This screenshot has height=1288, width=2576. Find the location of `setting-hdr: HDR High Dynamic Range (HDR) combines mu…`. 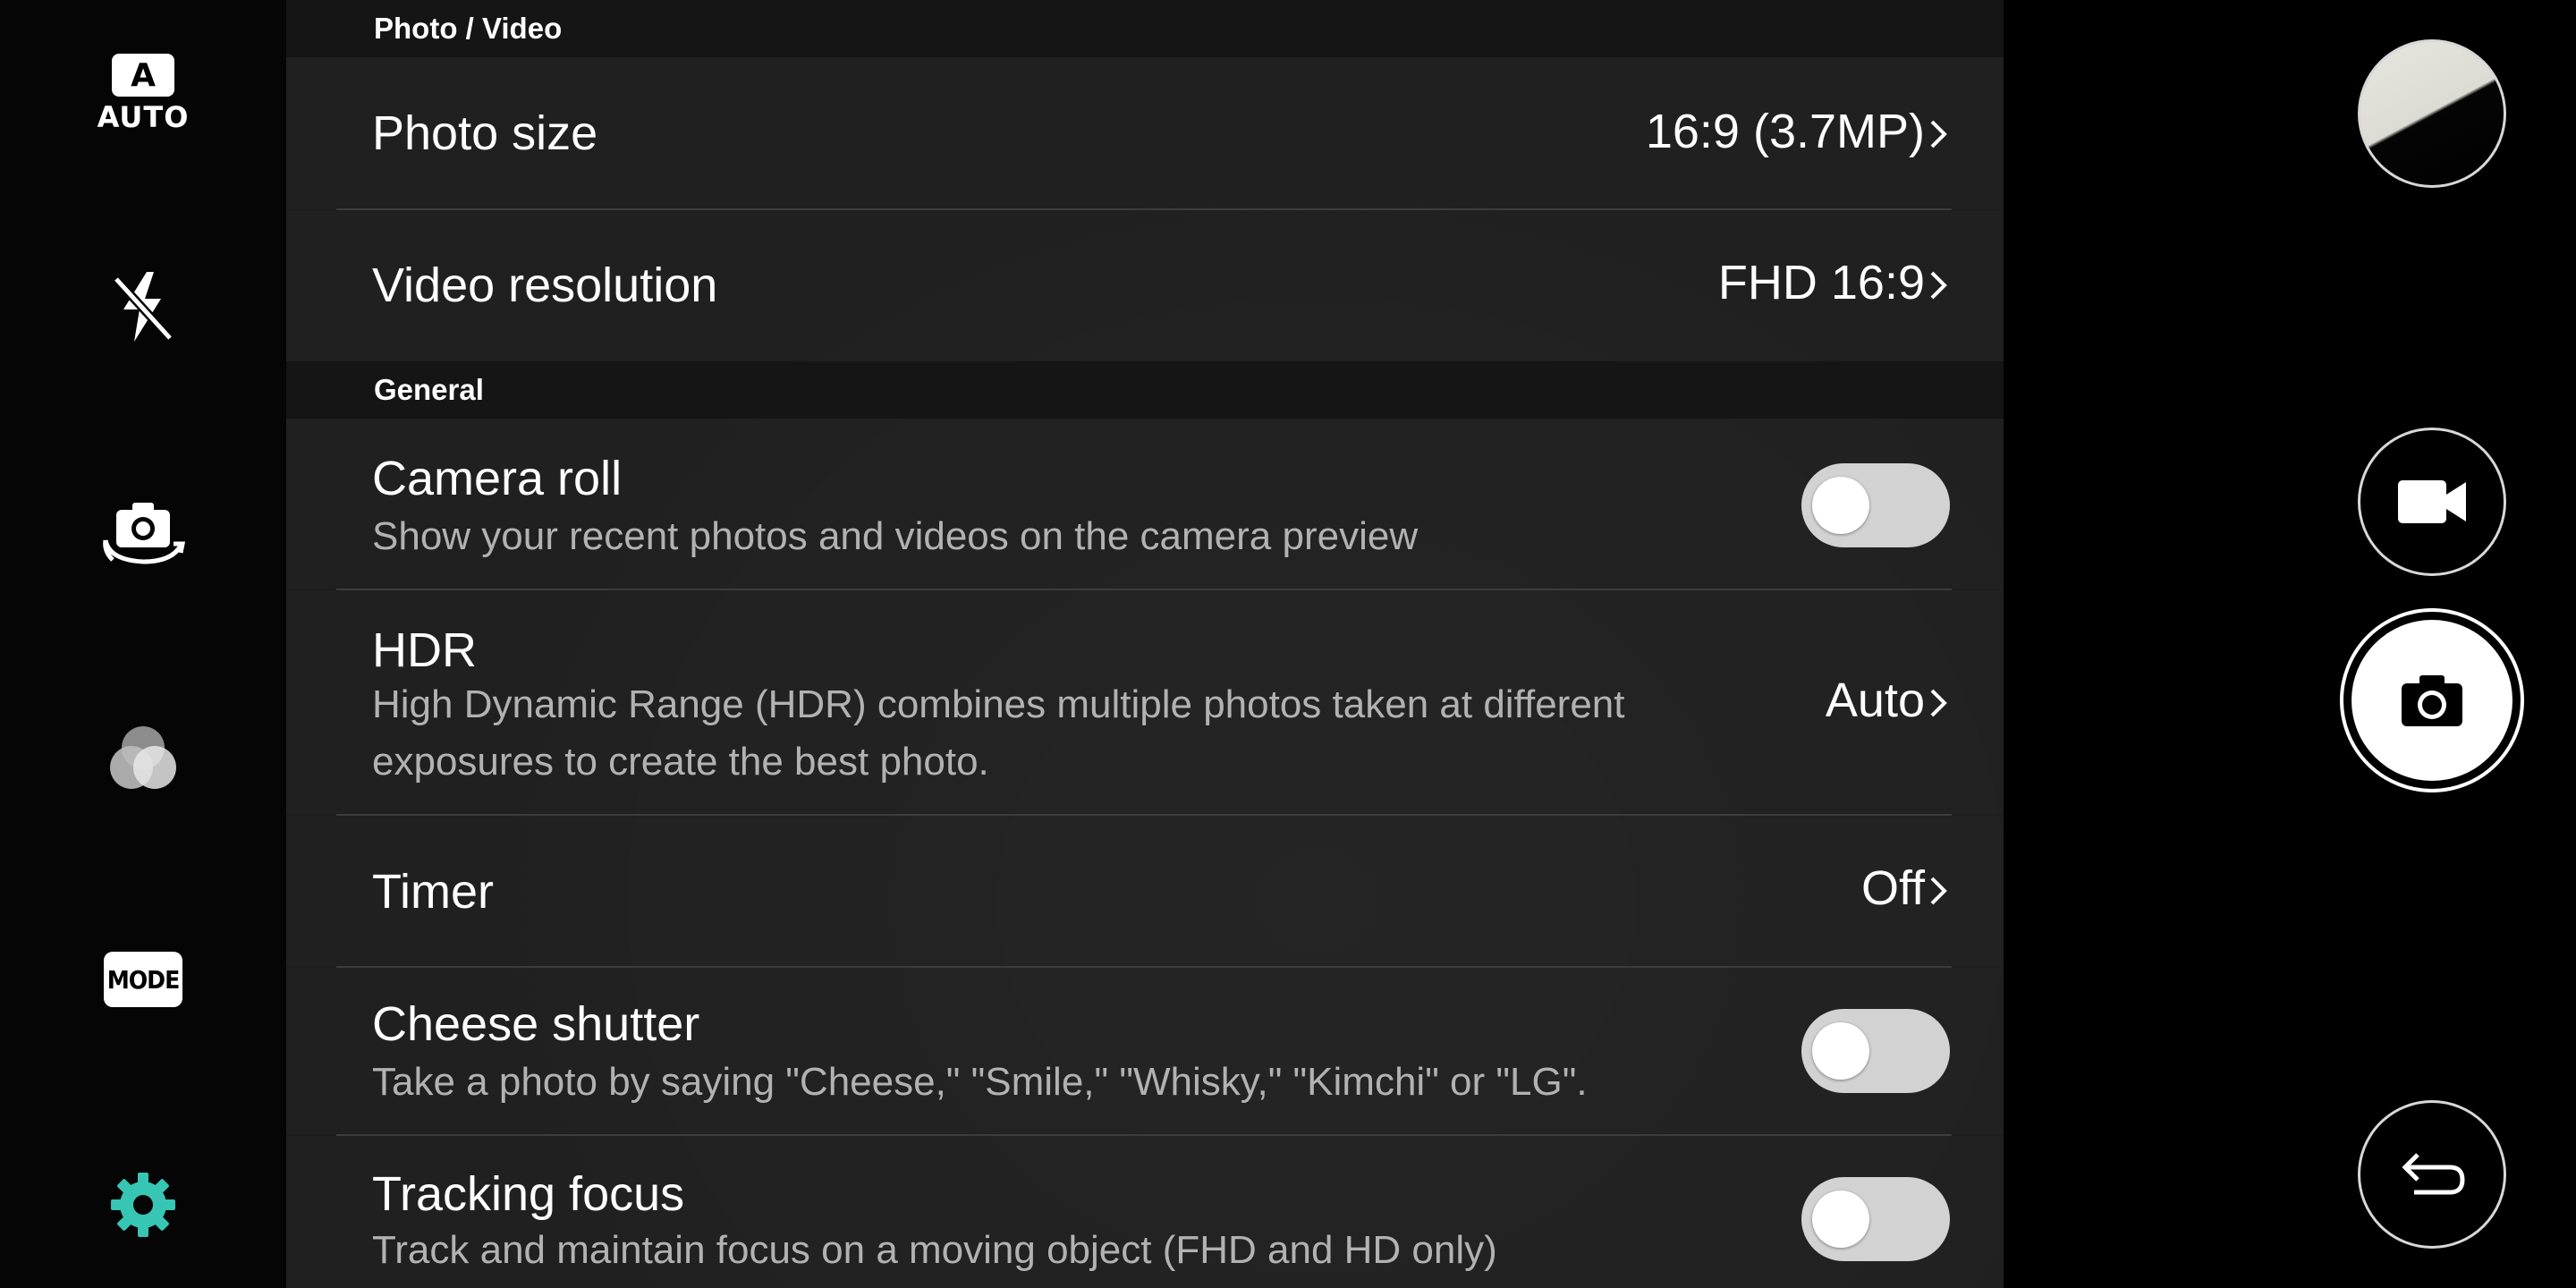

setting-hdr: HDR High Dynamic Range (HDR) combines mu… is located at coordinates (1145, 702).